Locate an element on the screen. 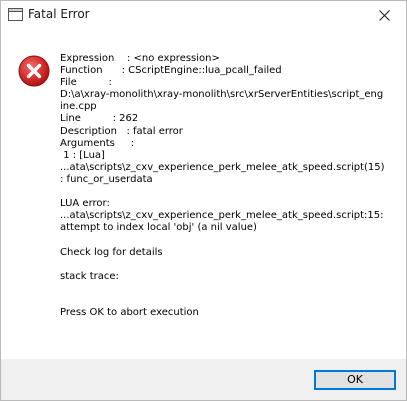 The width and height of the screenshot is (407, 401). message-line: Check log for details is located at coordinates (111, 252).